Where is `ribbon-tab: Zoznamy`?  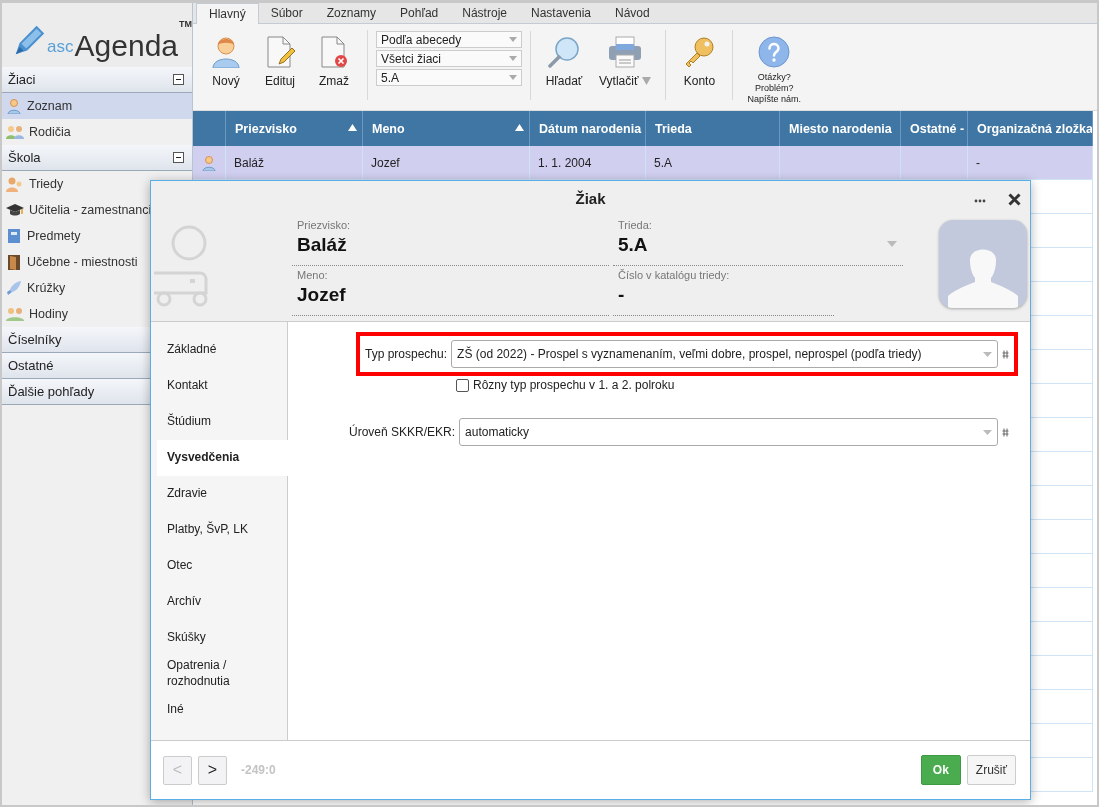
ribbon-tab: Zoznamy is located at coordinates (351, 13).